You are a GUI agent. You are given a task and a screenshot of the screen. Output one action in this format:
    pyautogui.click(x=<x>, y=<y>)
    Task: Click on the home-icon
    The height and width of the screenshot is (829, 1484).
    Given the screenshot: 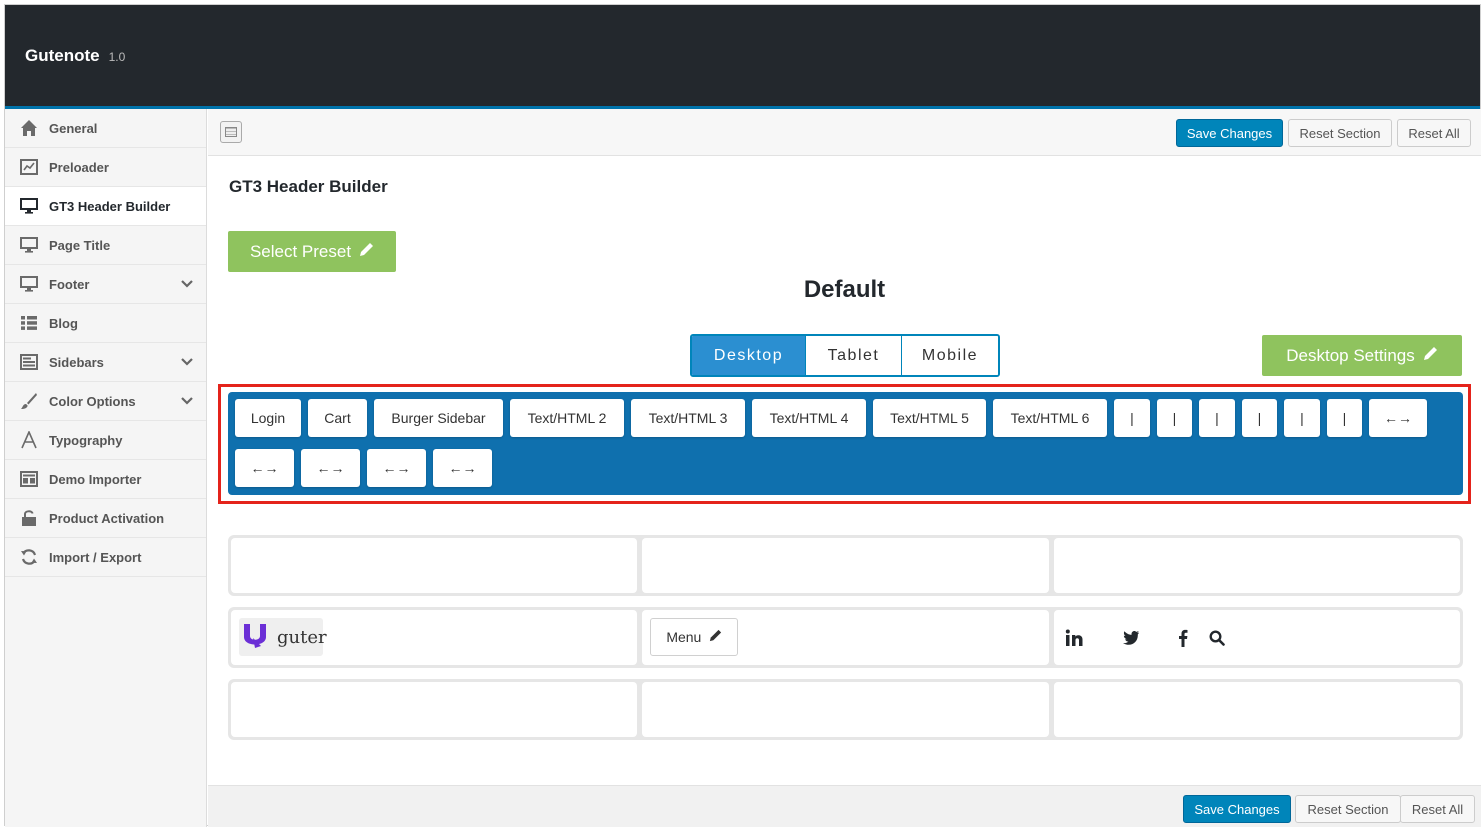 What is the action you would take?
    pyautogui.click(x=29, y=128)
    